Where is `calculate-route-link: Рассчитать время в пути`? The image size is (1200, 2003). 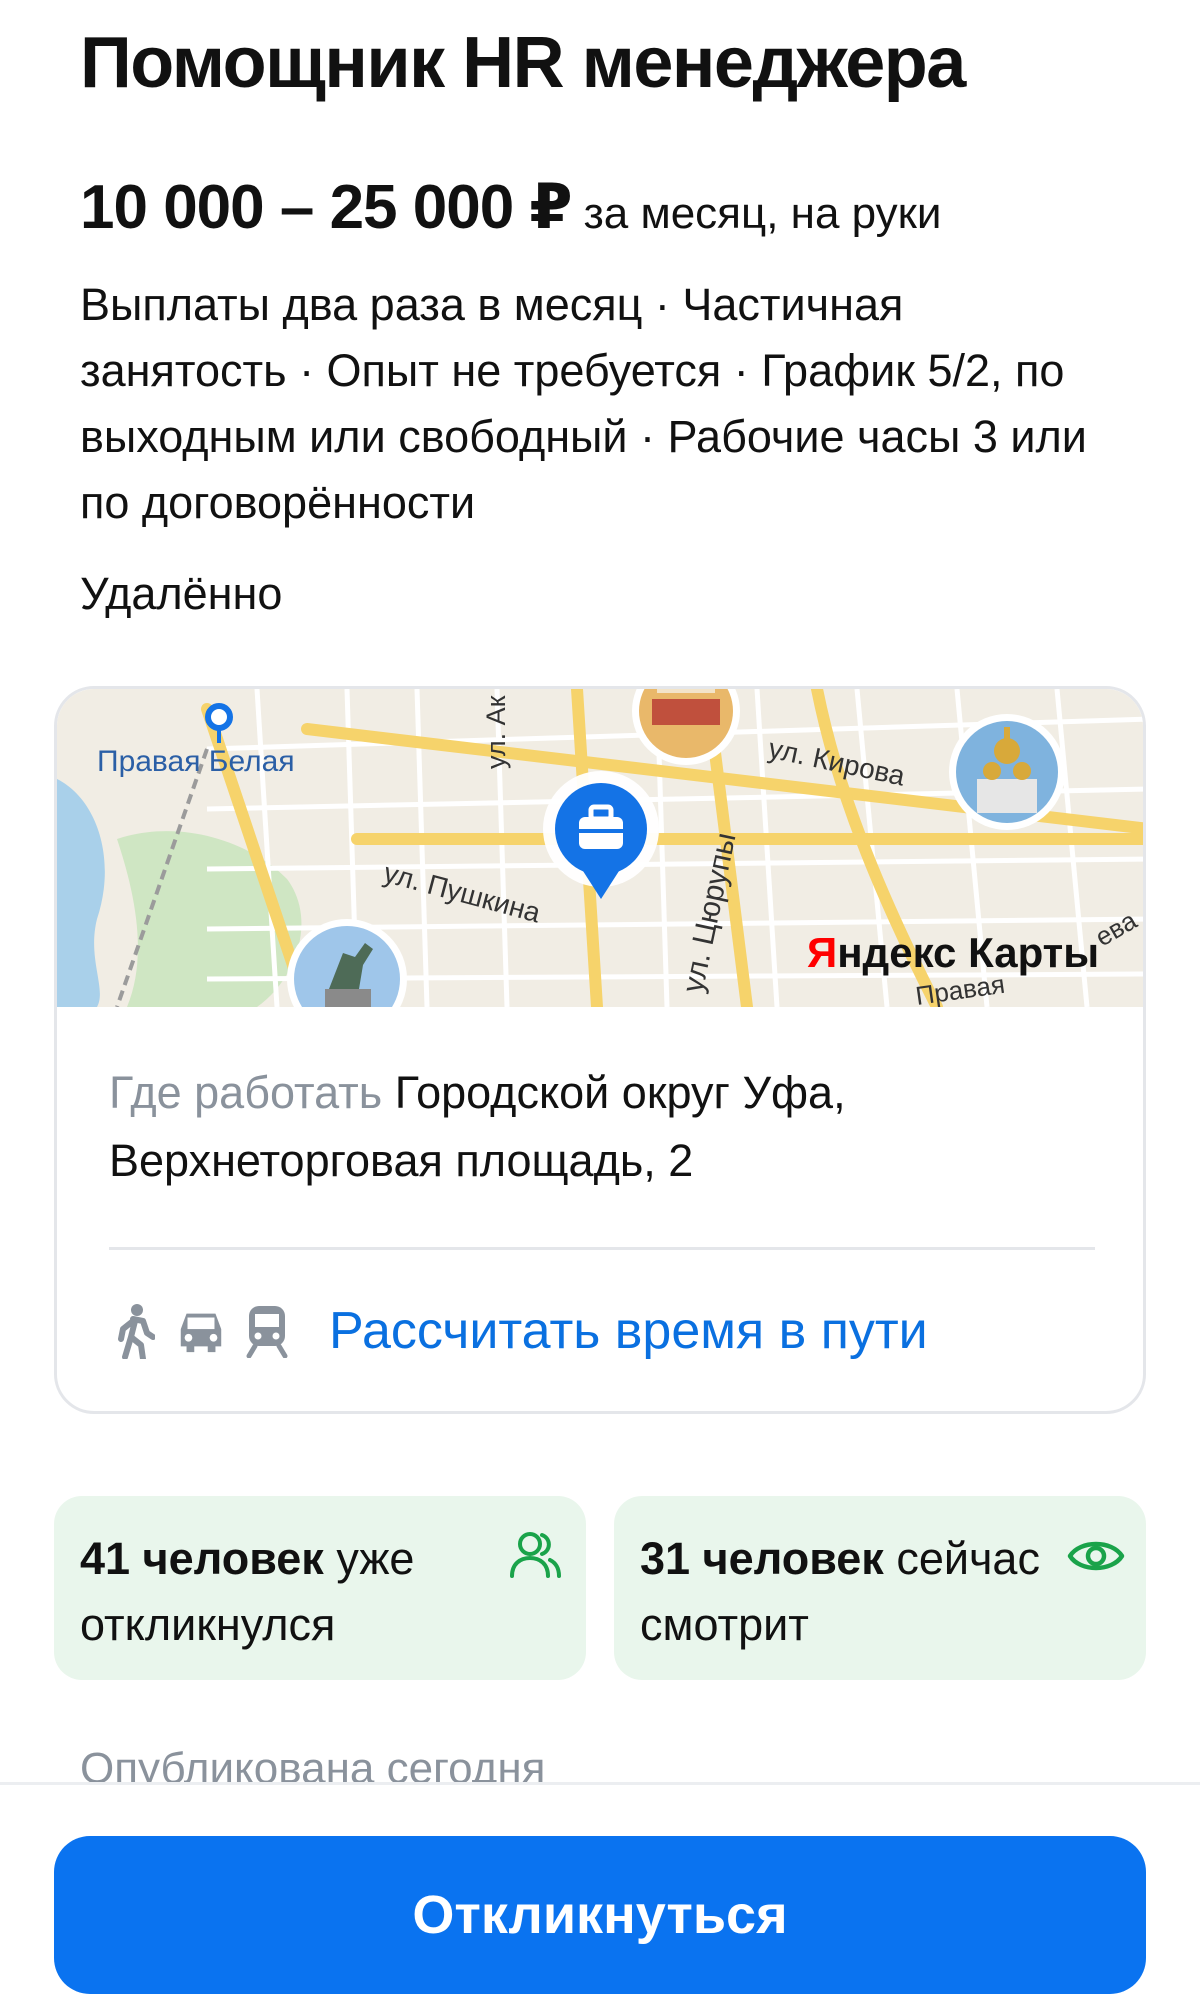
calculate-route-link: Рассчитать время в пути is located at coordinates (628, 1331).